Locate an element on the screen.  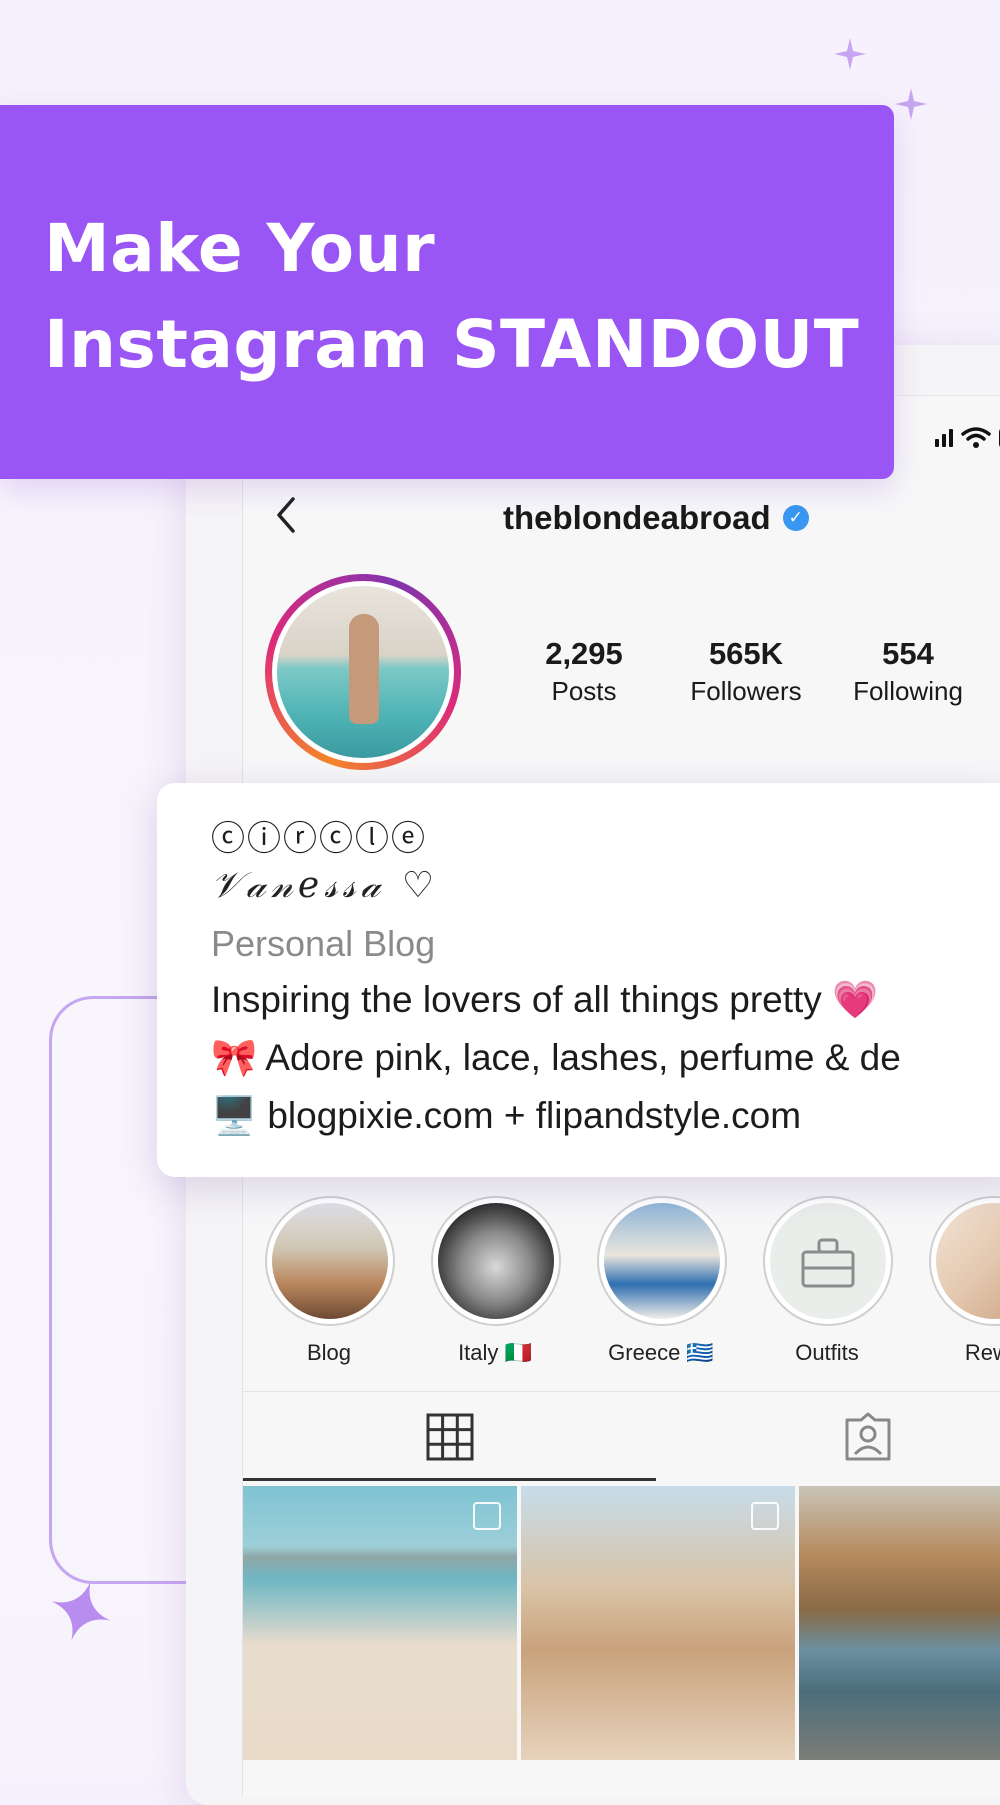
grid-icon is located at coordinates (450, 1437).